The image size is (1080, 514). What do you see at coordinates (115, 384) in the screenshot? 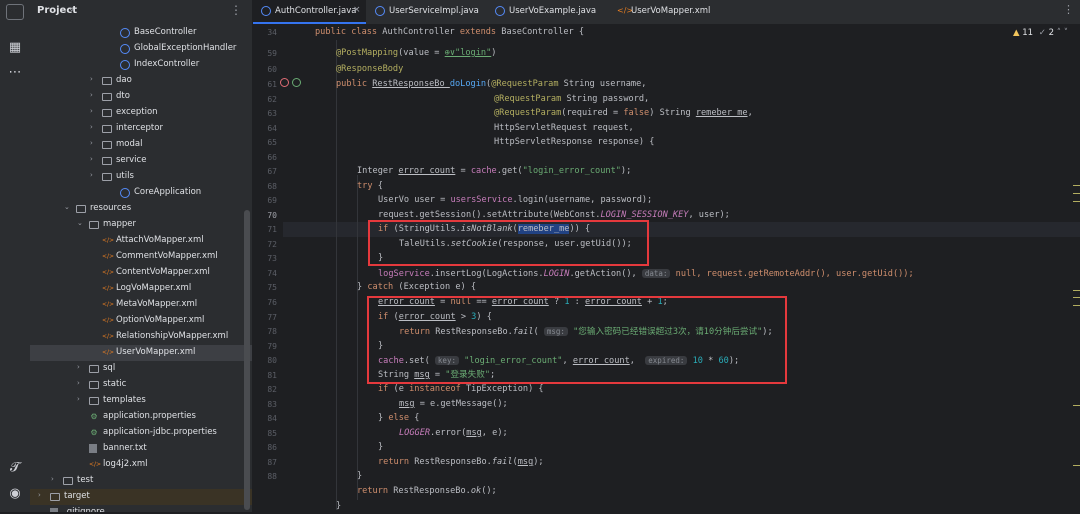
I see `tree-item-label: static` at bounding box center [115, 384].